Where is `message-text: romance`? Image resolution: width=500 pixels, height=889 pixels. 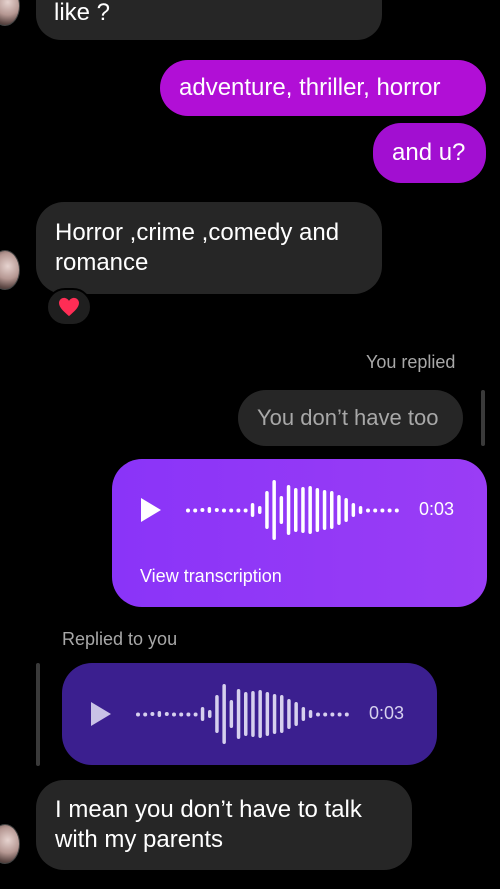
message-text: romance is located at coordinates (102, 262).